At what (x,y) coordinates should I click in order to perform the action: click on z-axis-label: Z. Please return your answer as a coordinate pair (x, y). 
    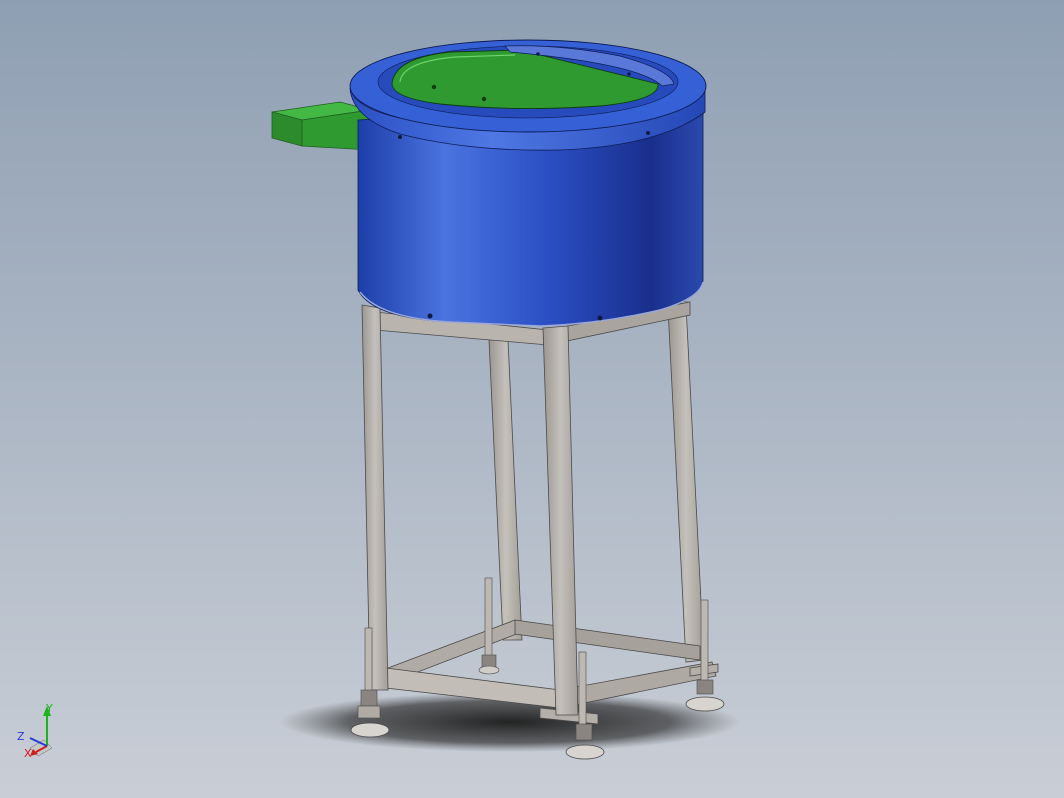
    Looking at the image, I should click on (21, 736).